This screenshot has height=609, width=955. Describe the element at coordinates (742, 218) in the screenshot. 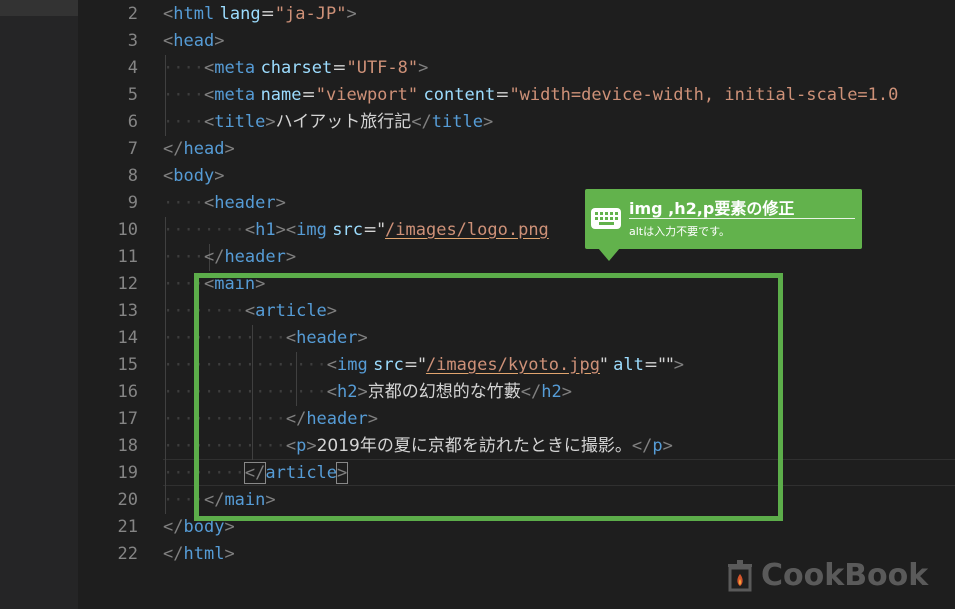

I see `callout-divider` at that location.